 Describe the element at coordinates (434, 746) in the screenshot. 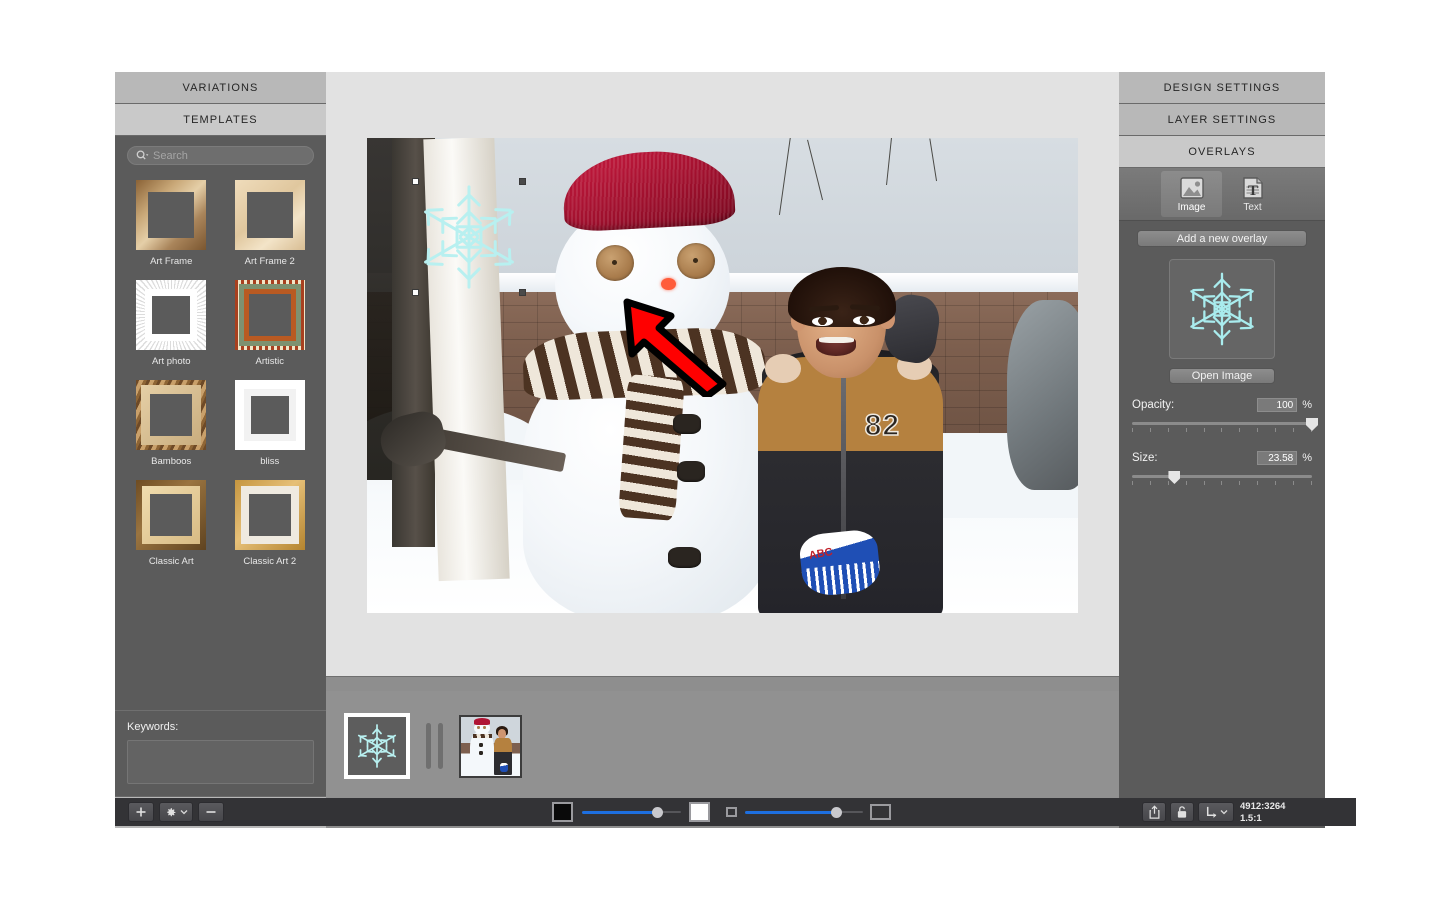

I see `filmstrip-divider` at that location.